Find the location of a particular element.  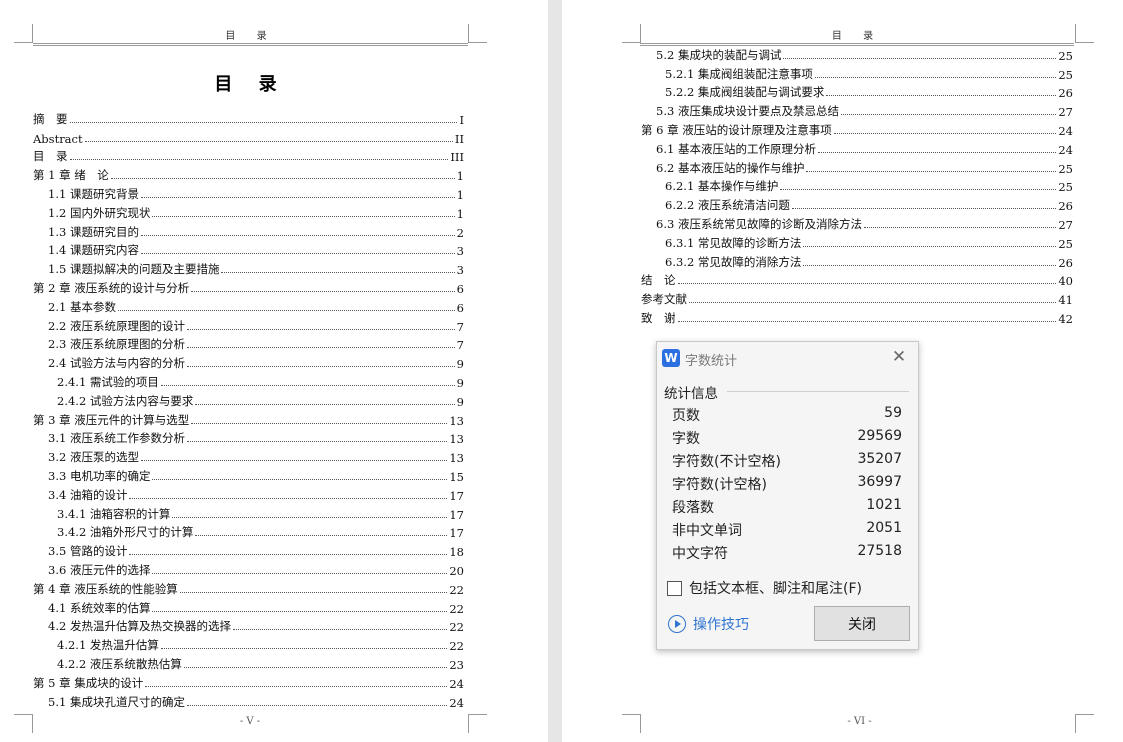

toc-entry-label: 1.5 课题拟解决的问题及主要措施 is located at coordinates (134, 269).